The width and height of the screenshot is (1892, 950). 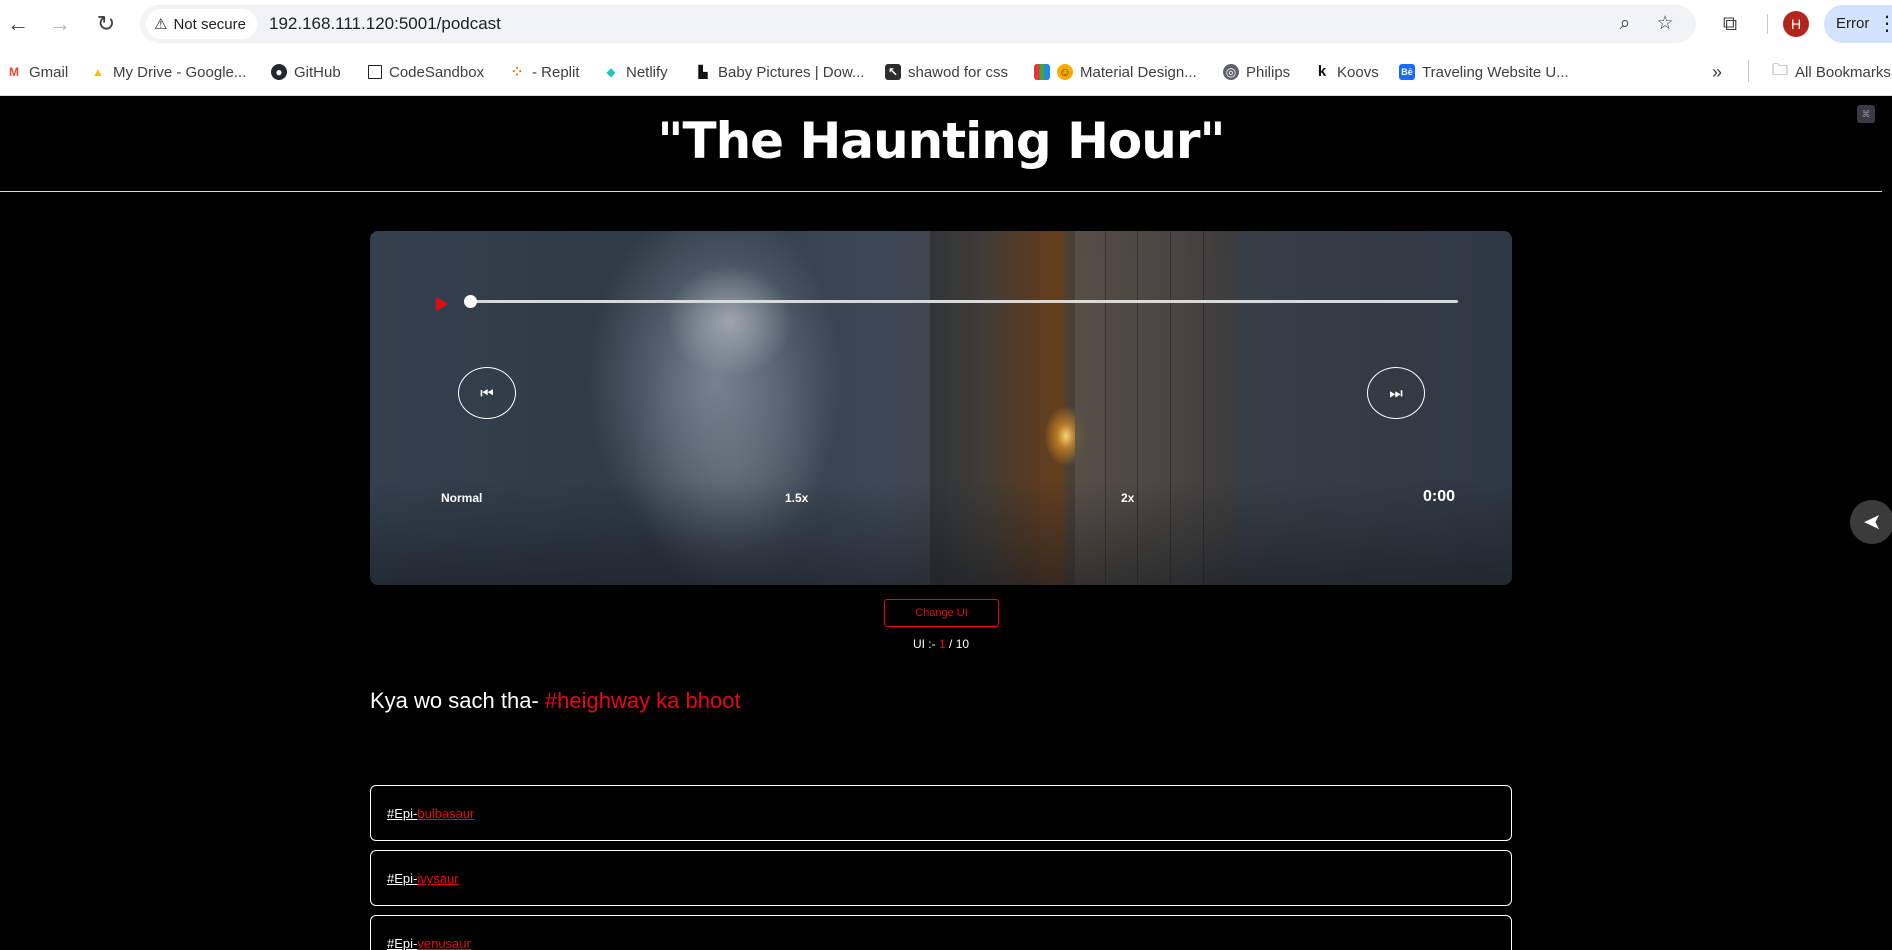 I want to click on ui-counter-current: 1, so click(x=942, y=644).